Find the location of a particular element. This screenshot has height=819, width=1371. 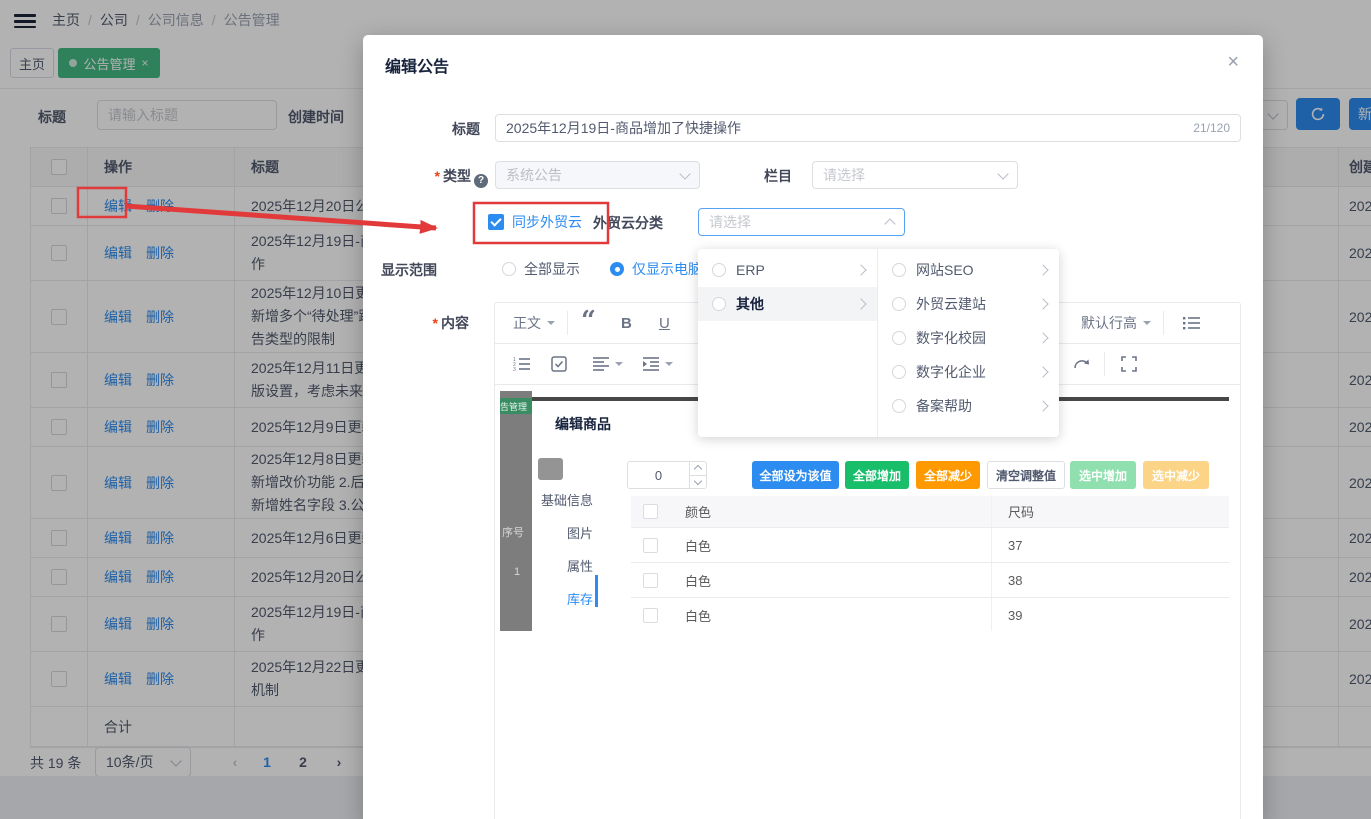

title-input: 2025年12月19日-商品增加了快捷操作 21/120 is located at coordinates (868, 128).